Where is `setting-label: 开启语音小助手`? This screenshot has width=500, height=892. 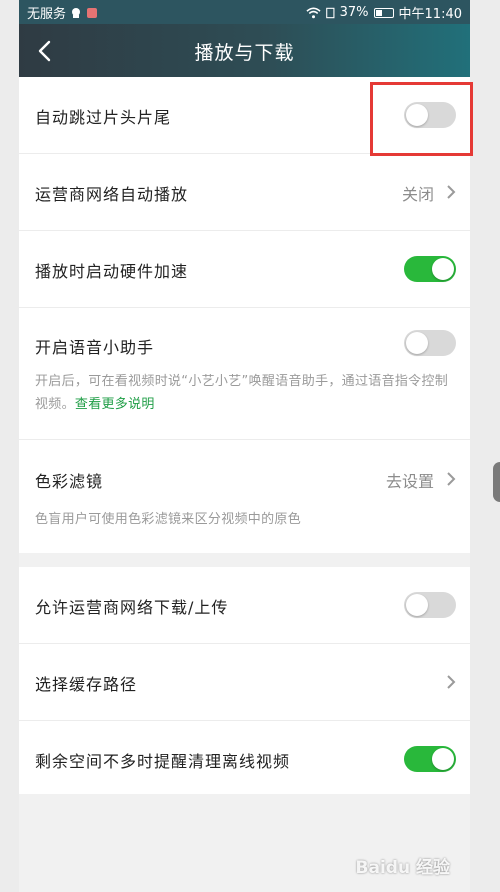 setting-label: 开启语音小助手 is located at coordinates (95, 347).